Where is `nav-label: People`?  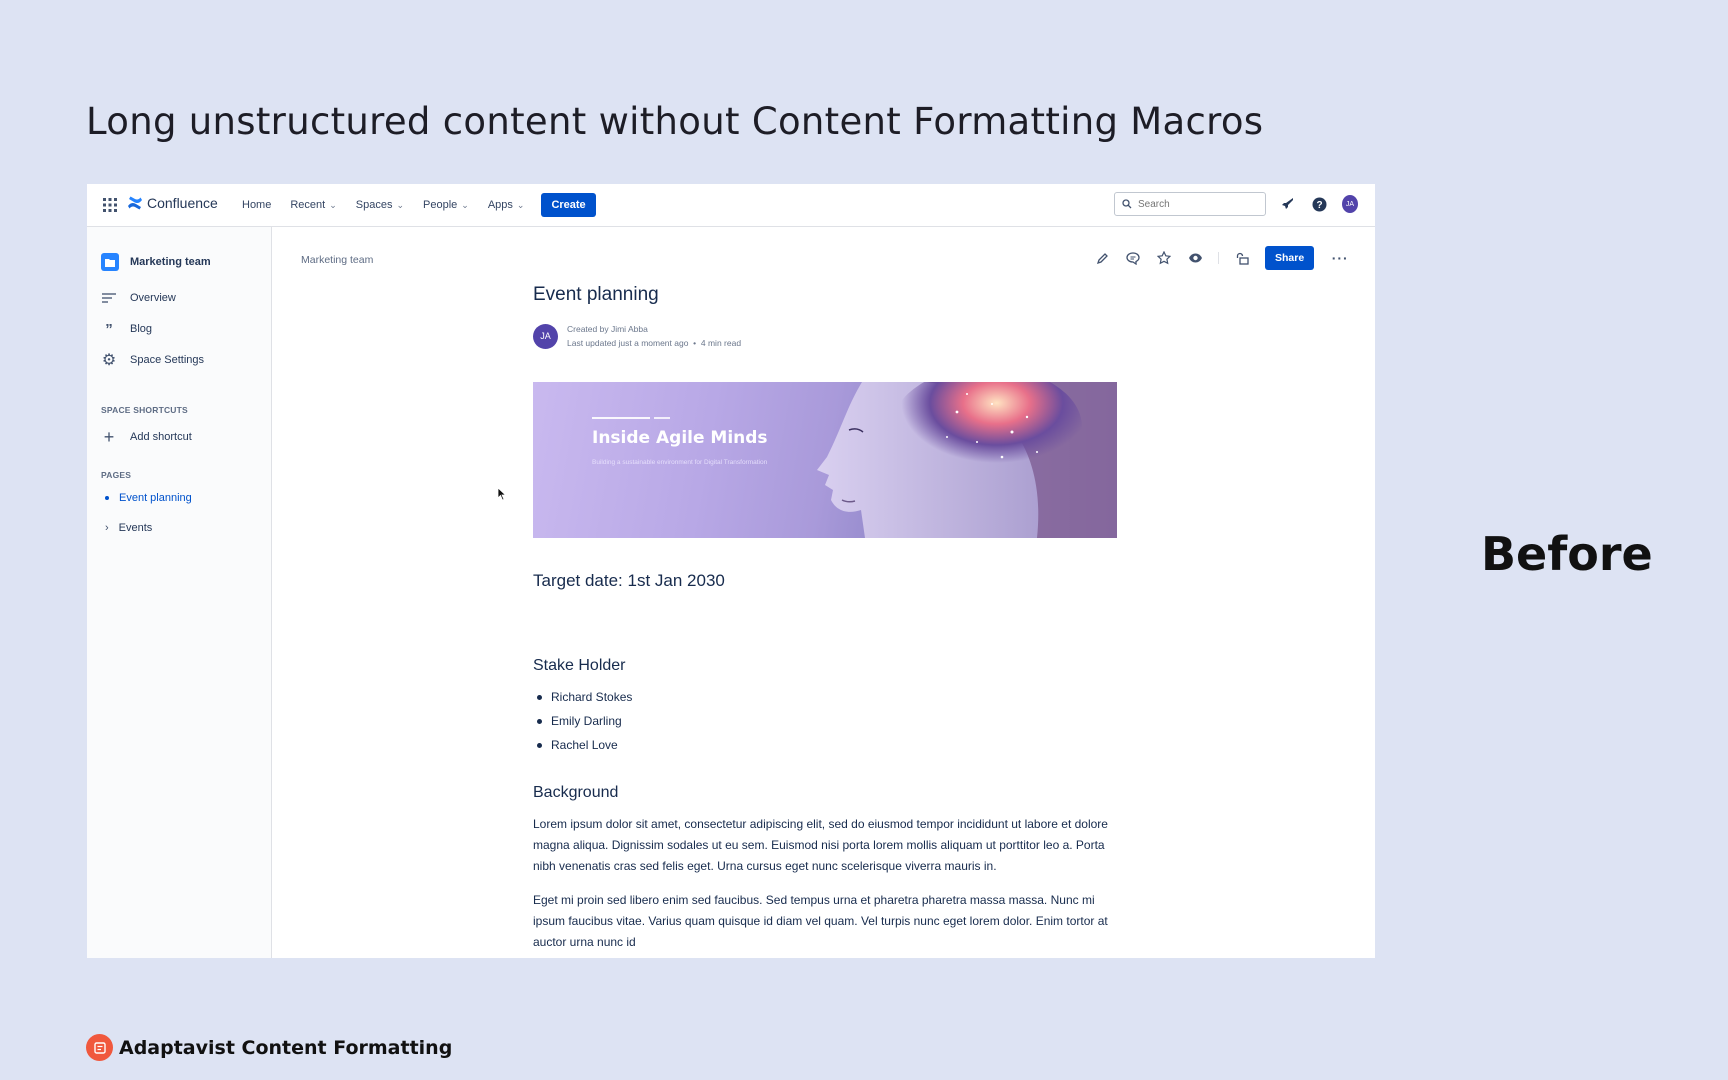 nav-label: People is located at coordinates (440, 205).